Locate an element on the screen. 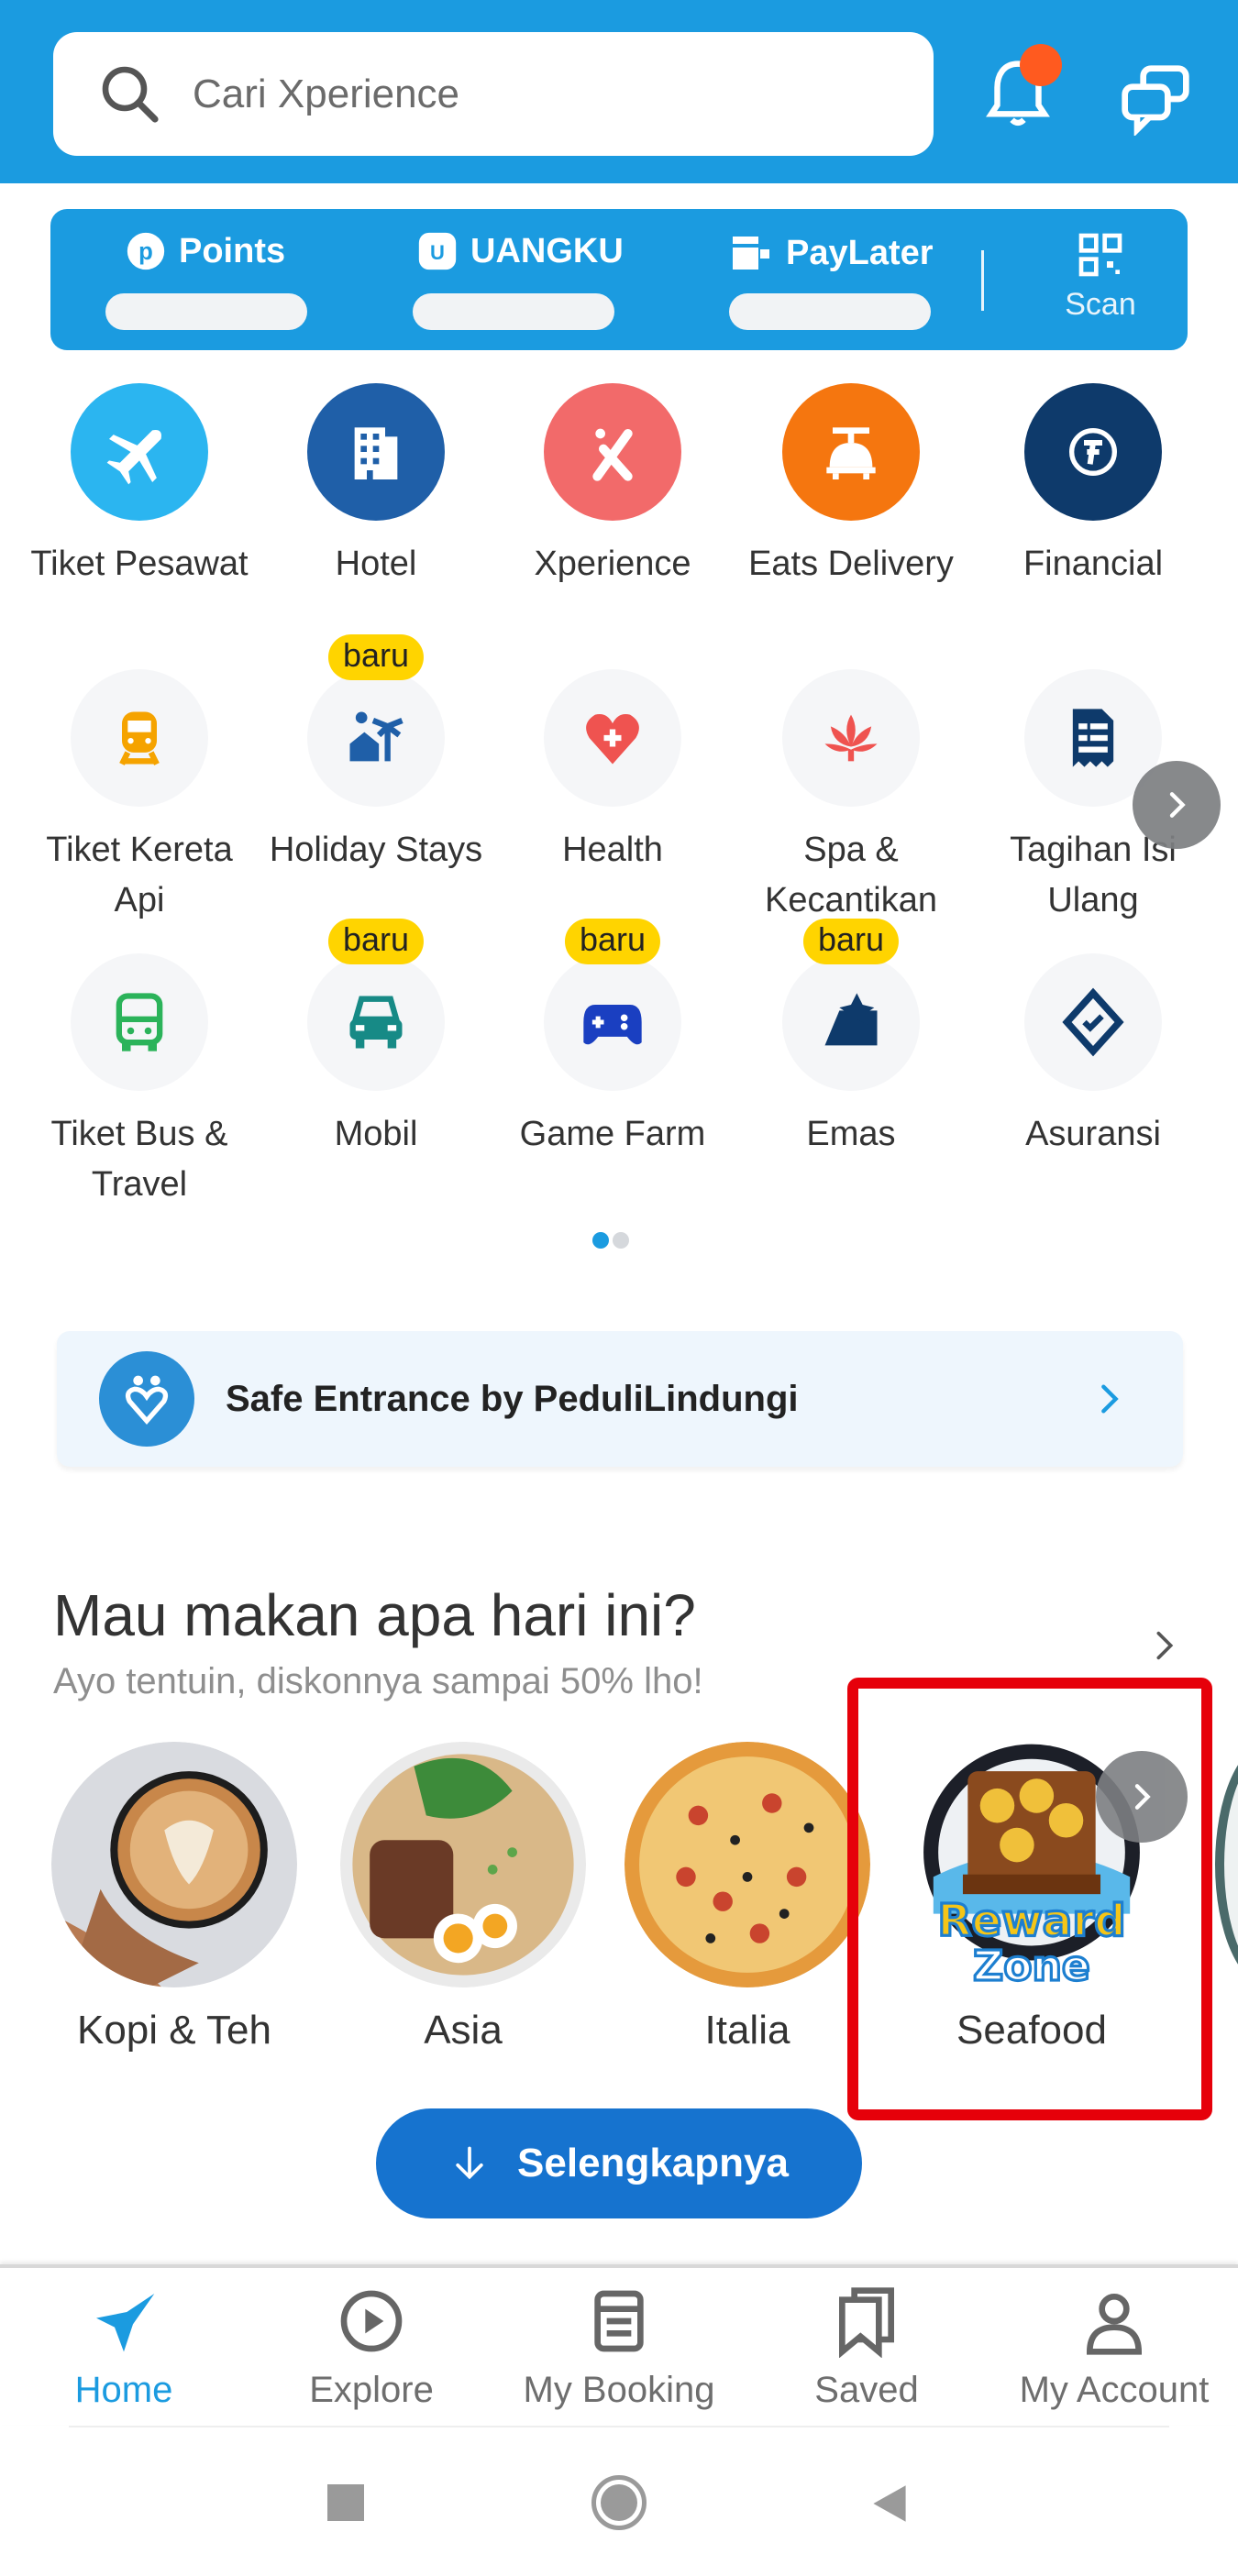 The image size is (1238, 2576). account-person-icon is located at coordinates (1114, 2324).